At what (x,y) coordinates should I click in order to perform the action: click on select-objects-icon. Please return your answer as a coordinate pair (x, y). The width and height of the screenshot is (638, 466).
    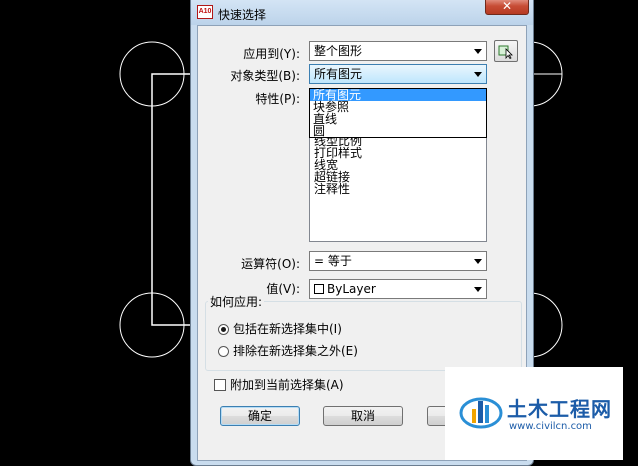
    Looking at the image, I should click on (505, 52).